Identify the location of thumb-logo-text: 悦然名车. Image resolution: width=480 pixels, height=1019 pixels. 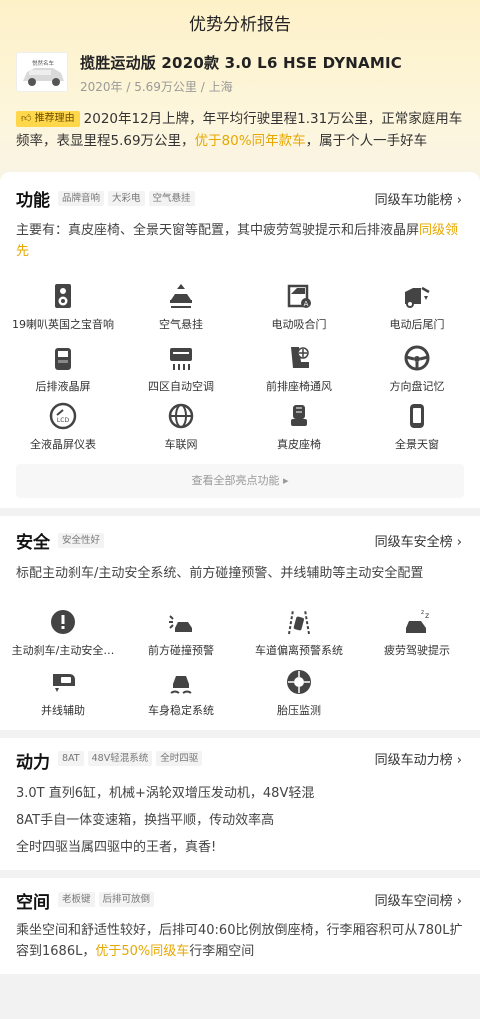
(43, 63).